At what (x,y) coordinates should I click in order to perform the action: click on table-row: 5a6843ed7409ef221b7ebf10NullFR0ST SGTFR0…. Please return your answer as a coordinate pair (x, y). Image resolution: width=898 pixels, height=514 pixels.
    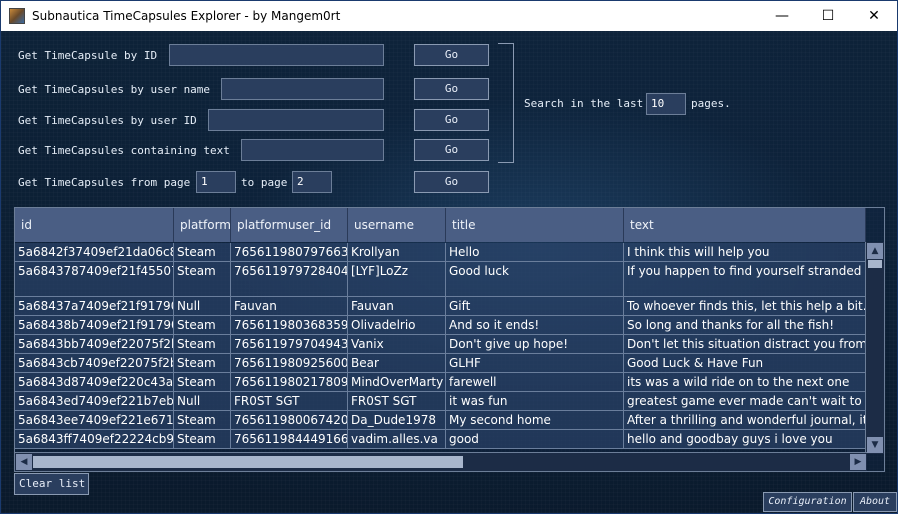
    Looking at the image, I should click on (440, 401).